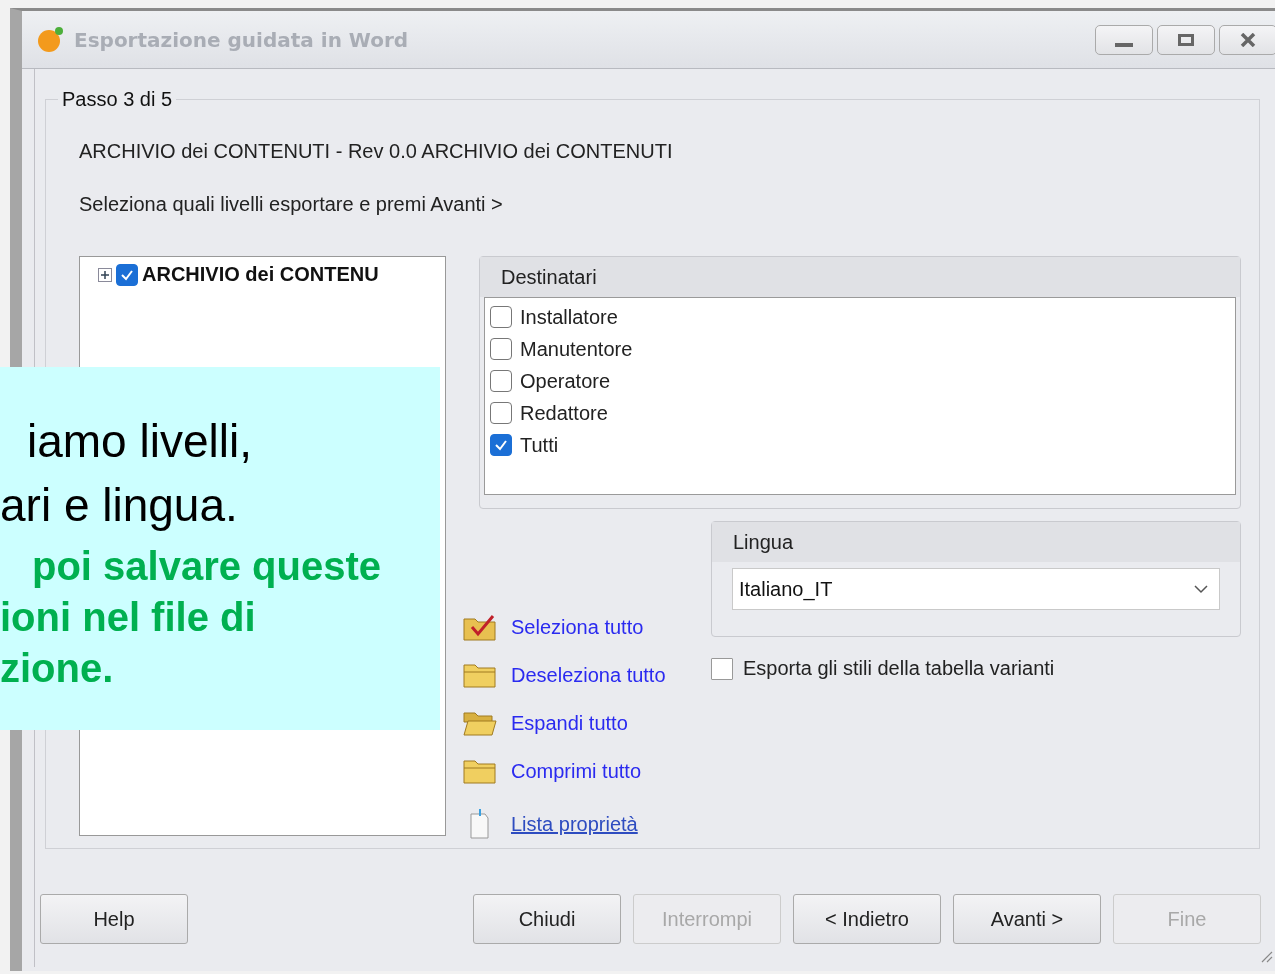 The image size is (1275, 974). Describe the element at coordinates (207, 566) in the screenshot. I see `callout-text: poi salvare queste` at that location.